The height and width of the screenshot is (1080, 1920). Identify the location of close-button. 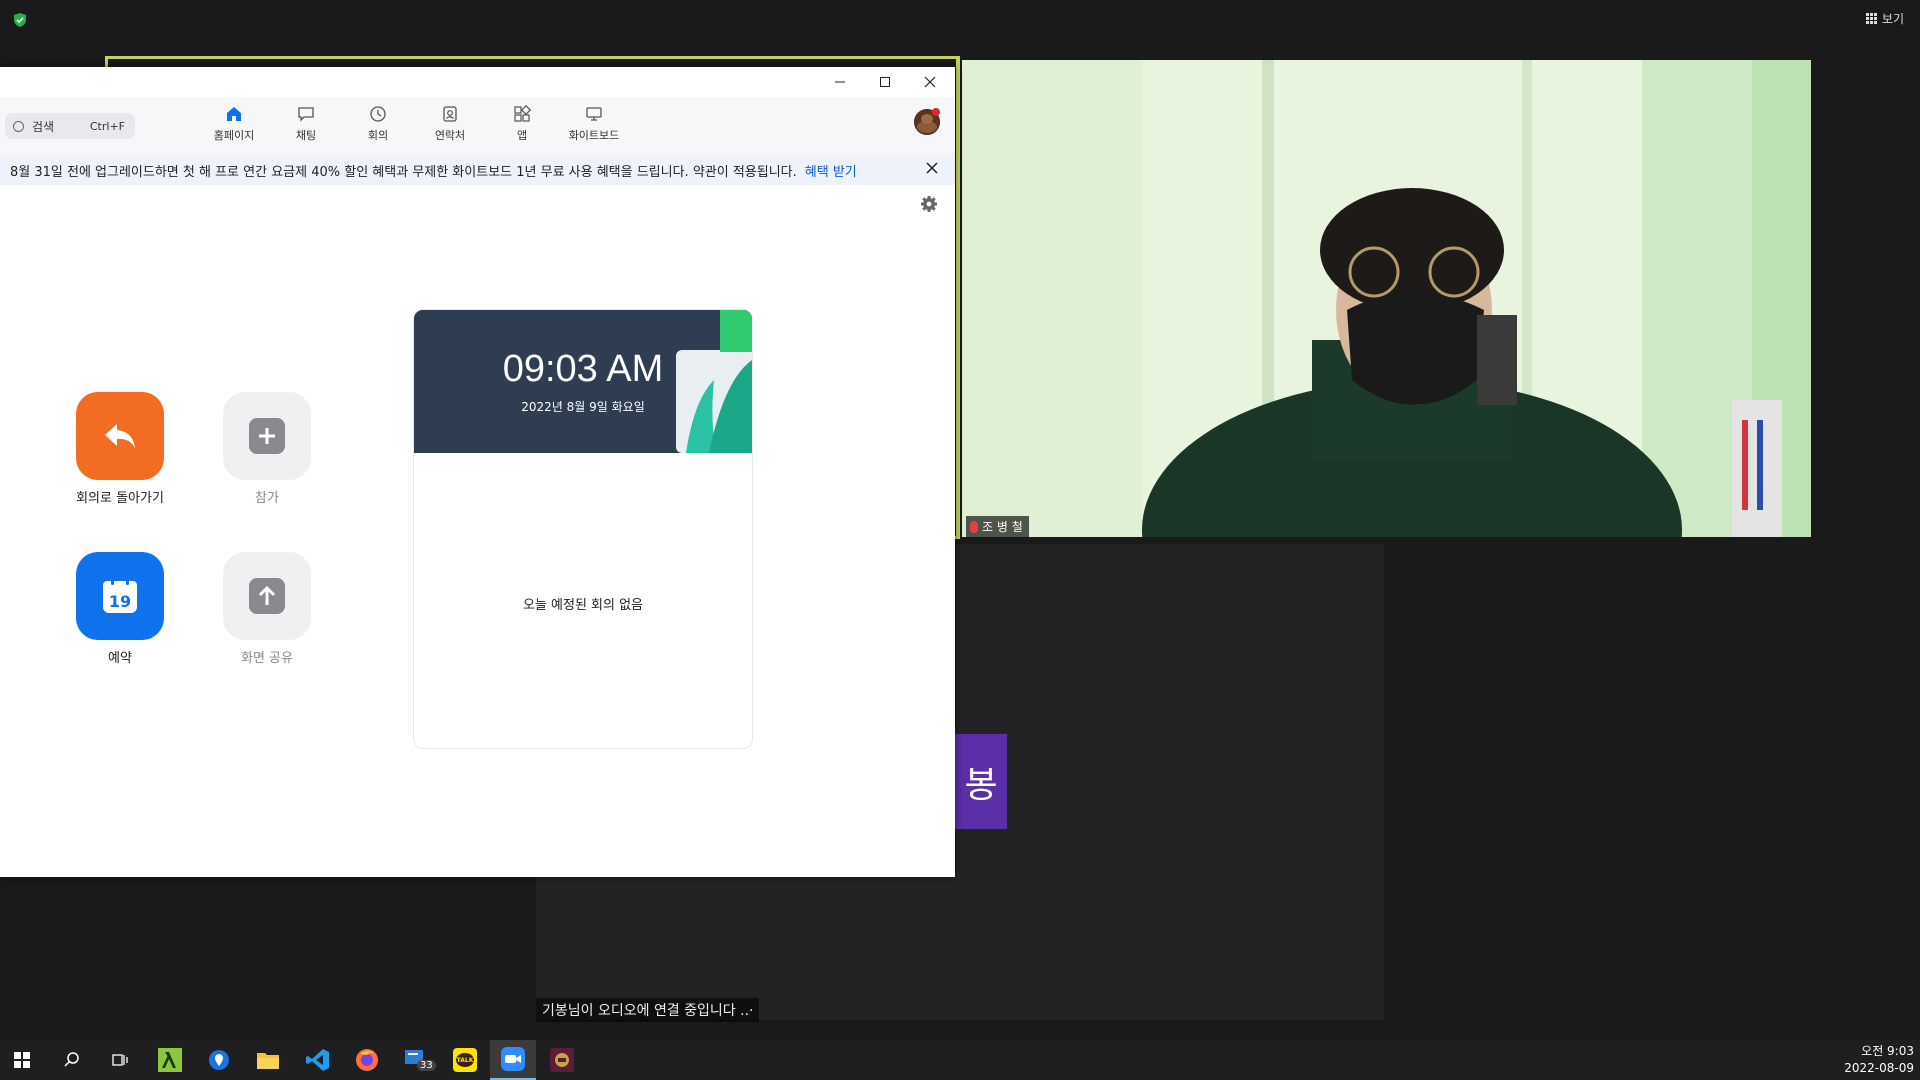
(930, 82).